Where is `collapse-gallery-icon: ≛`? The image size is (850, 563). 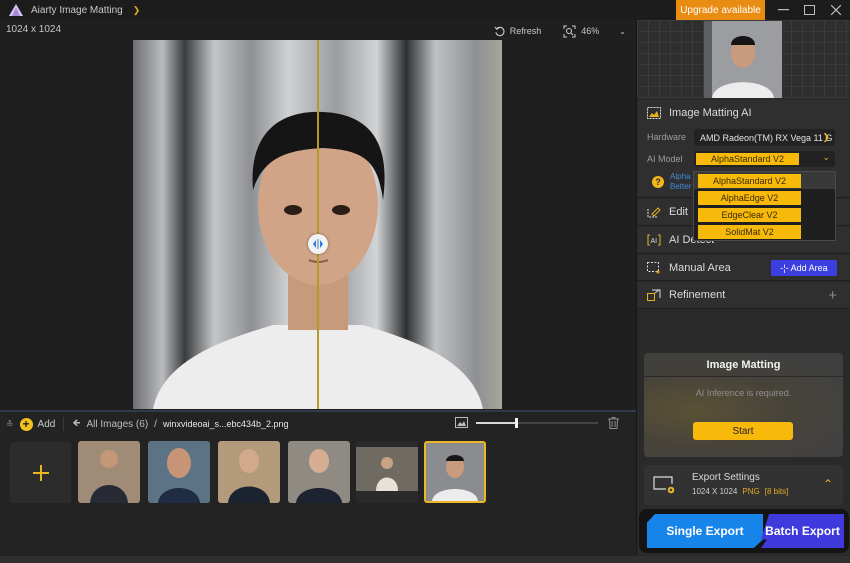
collapse-gallery-icon: ≛ is located at coordinates (10, 424).